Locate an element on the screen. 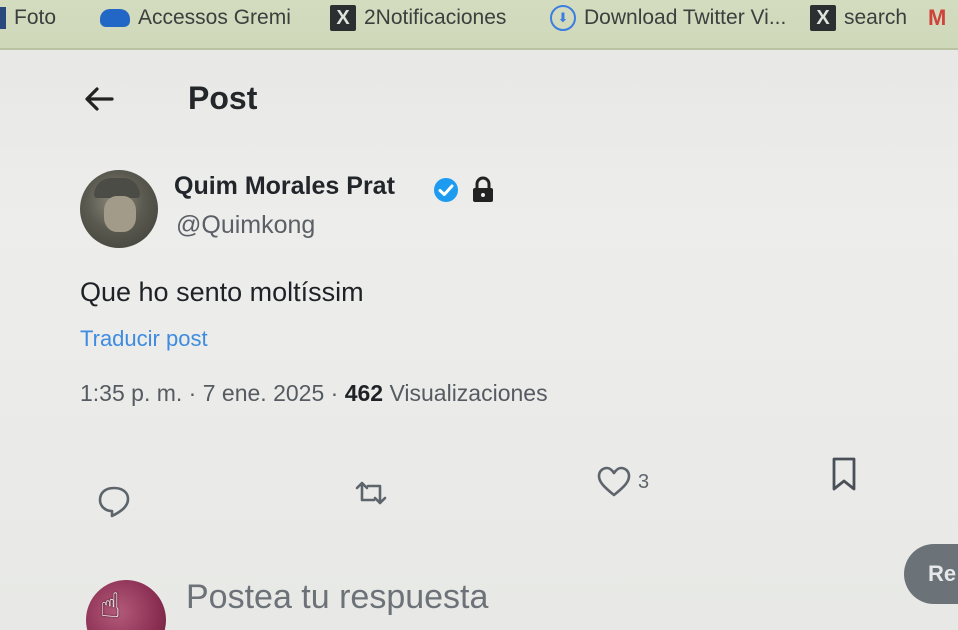 Image resolution: width=958 pixels, height=630 pixels. repost-button is located at coordinates (371, 493).